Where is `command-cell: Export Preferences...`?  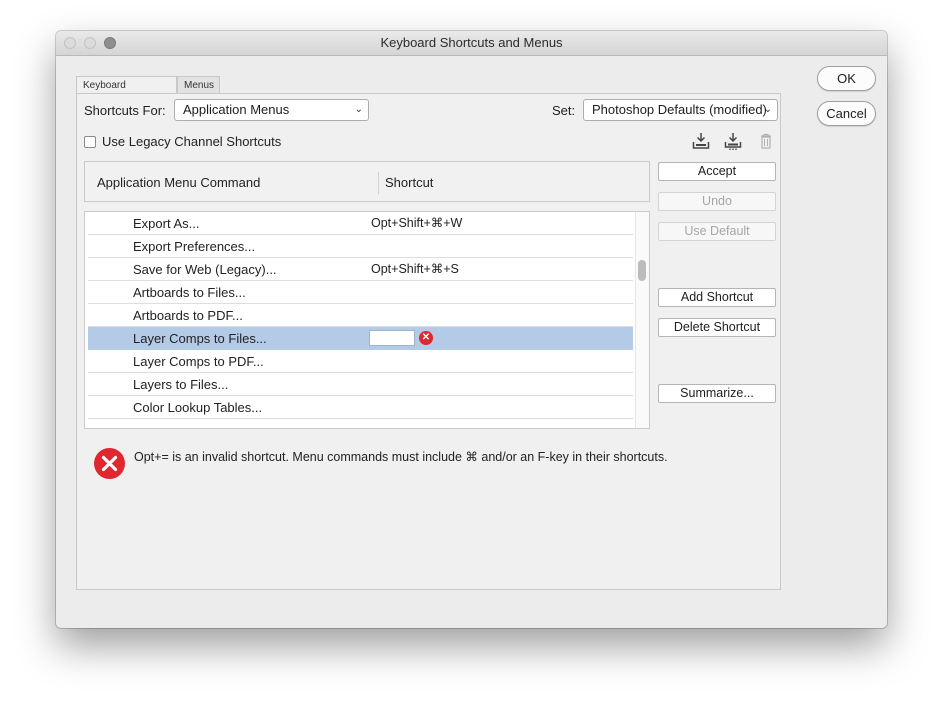 command-cell: Export Preferences... is located at coordinates (194, 246).